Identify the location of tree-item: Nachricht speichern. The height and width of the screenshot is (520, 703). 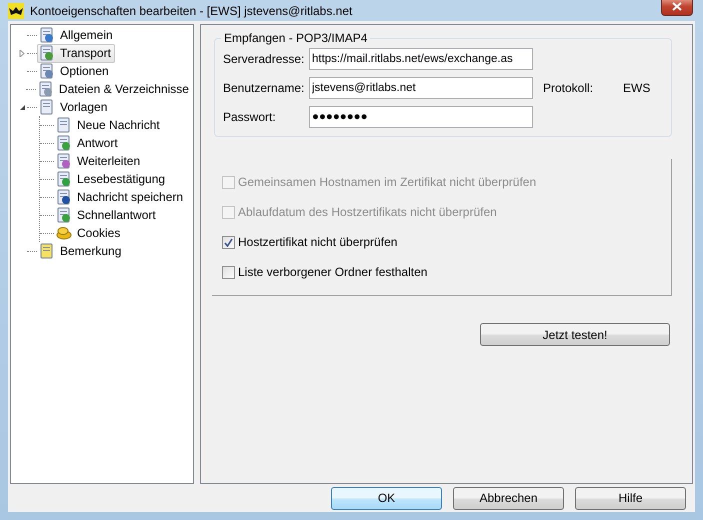
(121, 197).